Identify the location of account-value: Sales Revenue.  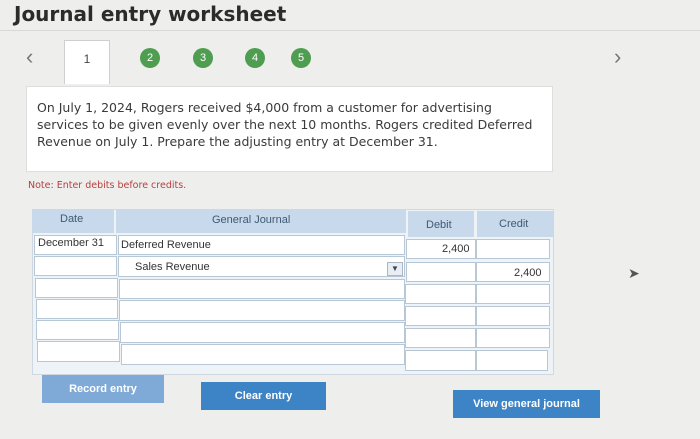
(172, 267).